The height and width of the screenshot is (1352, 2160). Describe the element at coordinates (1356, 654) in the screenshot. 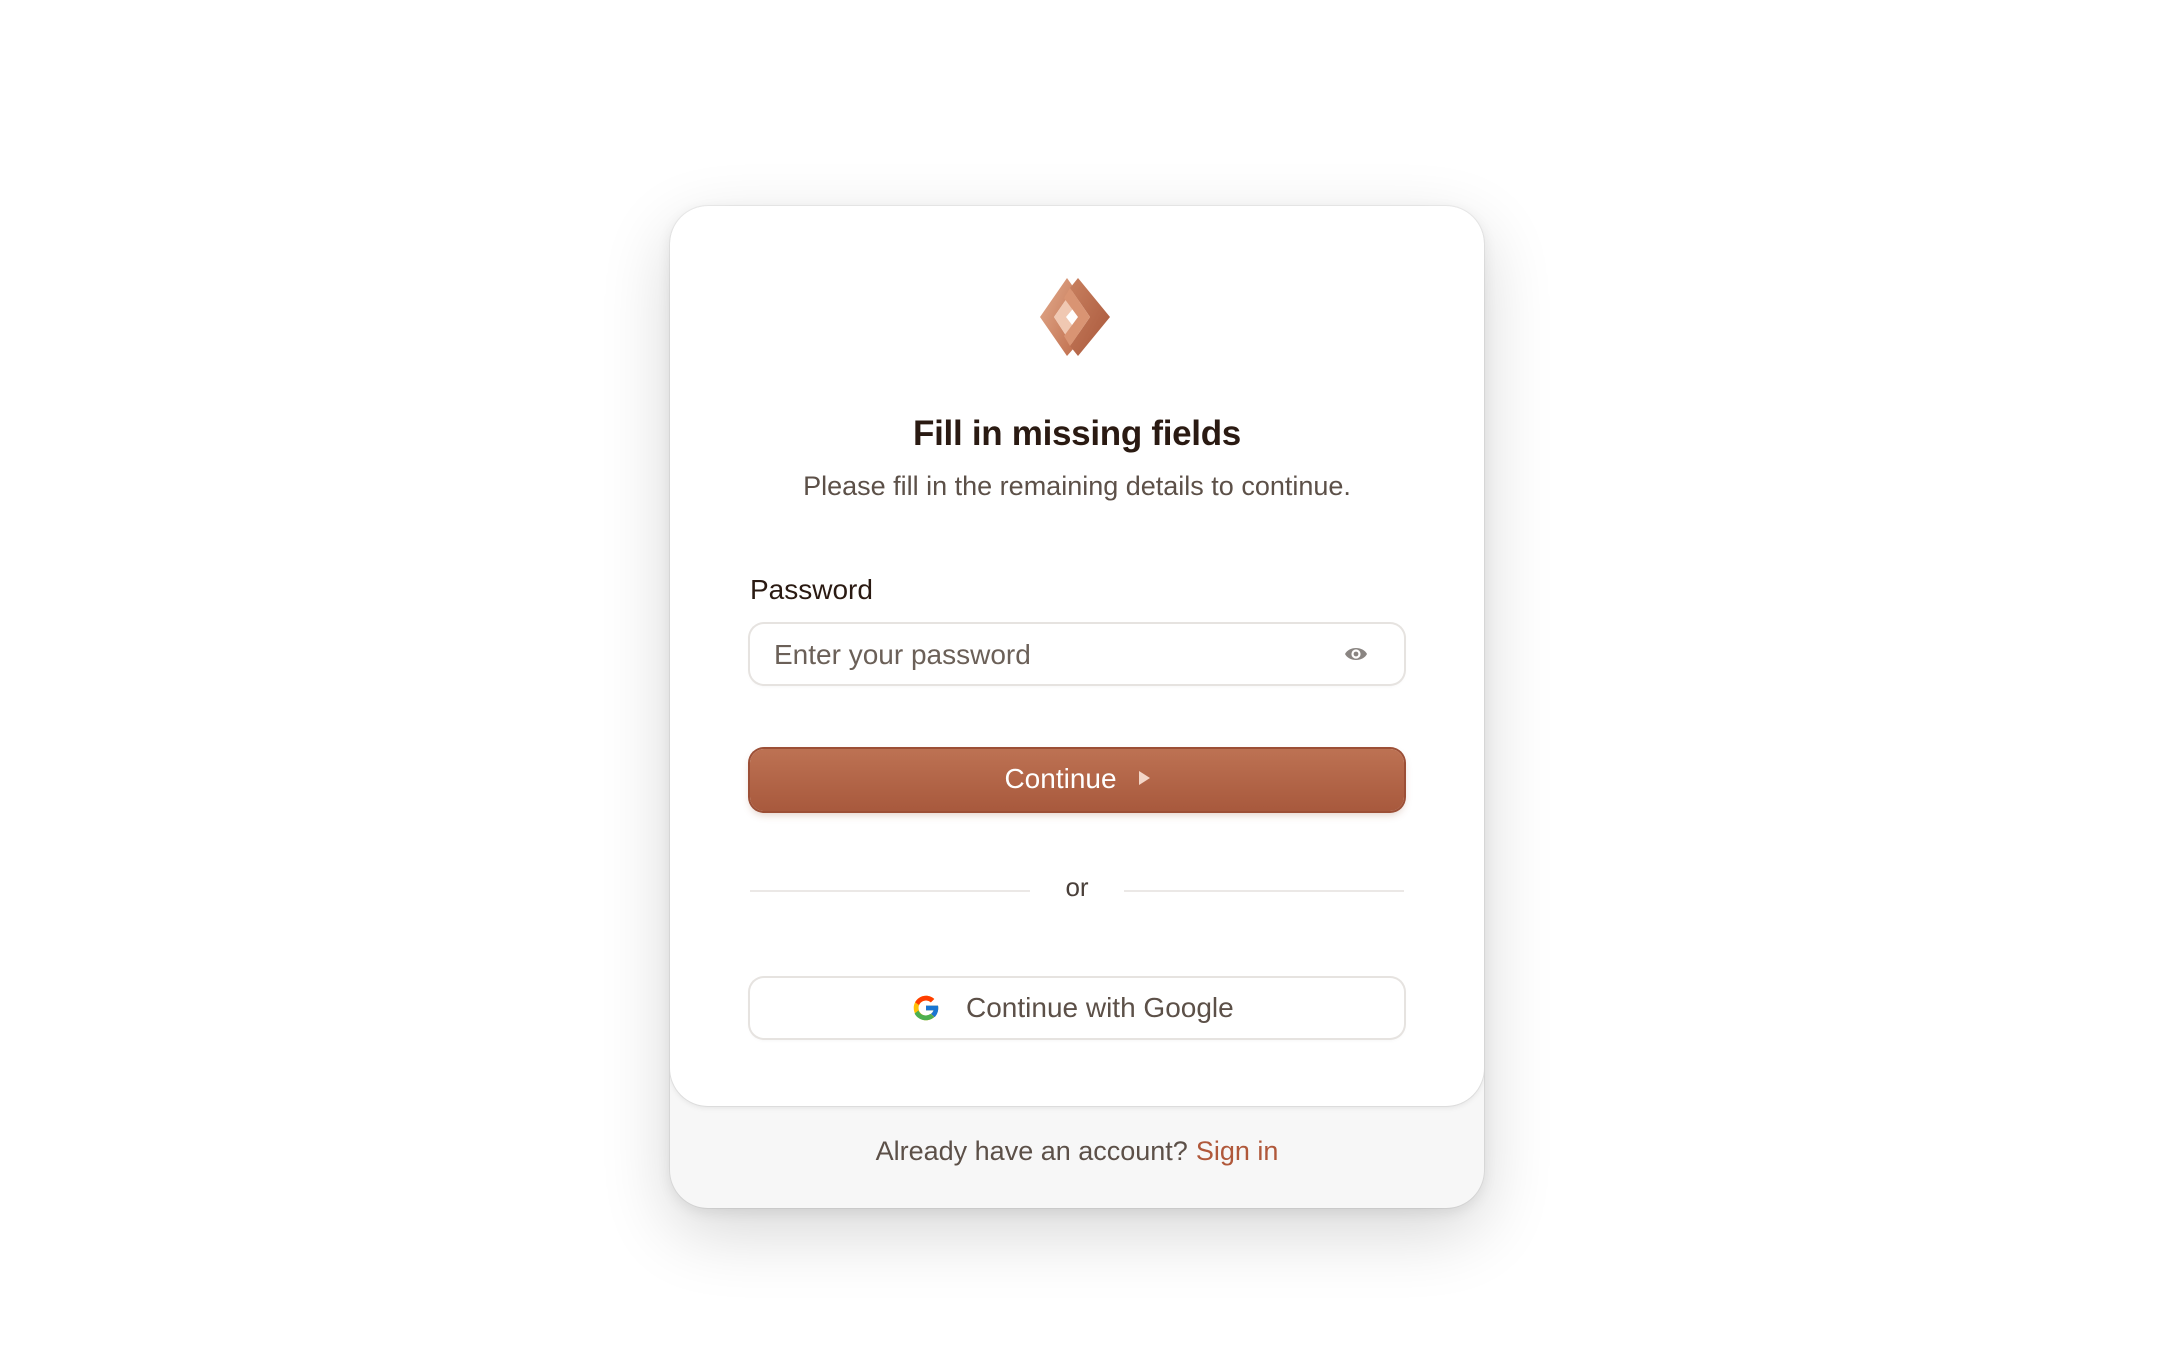

I see `eye-icon` at that location.